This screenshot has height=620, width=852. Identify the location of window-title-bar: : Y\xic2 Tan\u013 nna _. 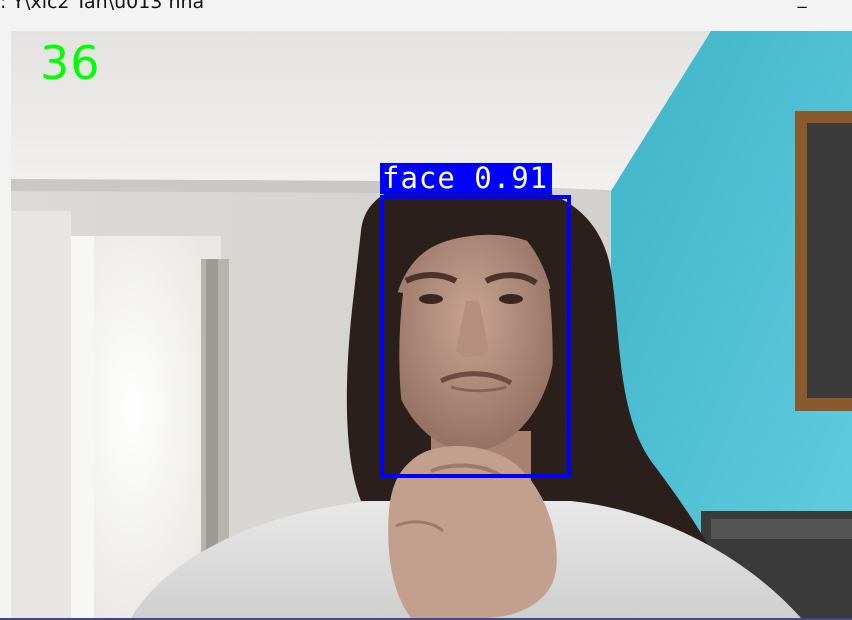
(426, 15).